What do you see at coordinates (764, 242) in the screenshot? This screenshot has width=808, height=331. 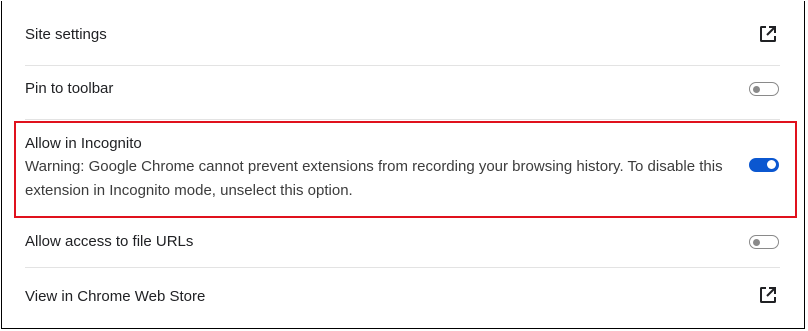 I see `allow-file-urls-toggle` at bounding box center [764, 242].